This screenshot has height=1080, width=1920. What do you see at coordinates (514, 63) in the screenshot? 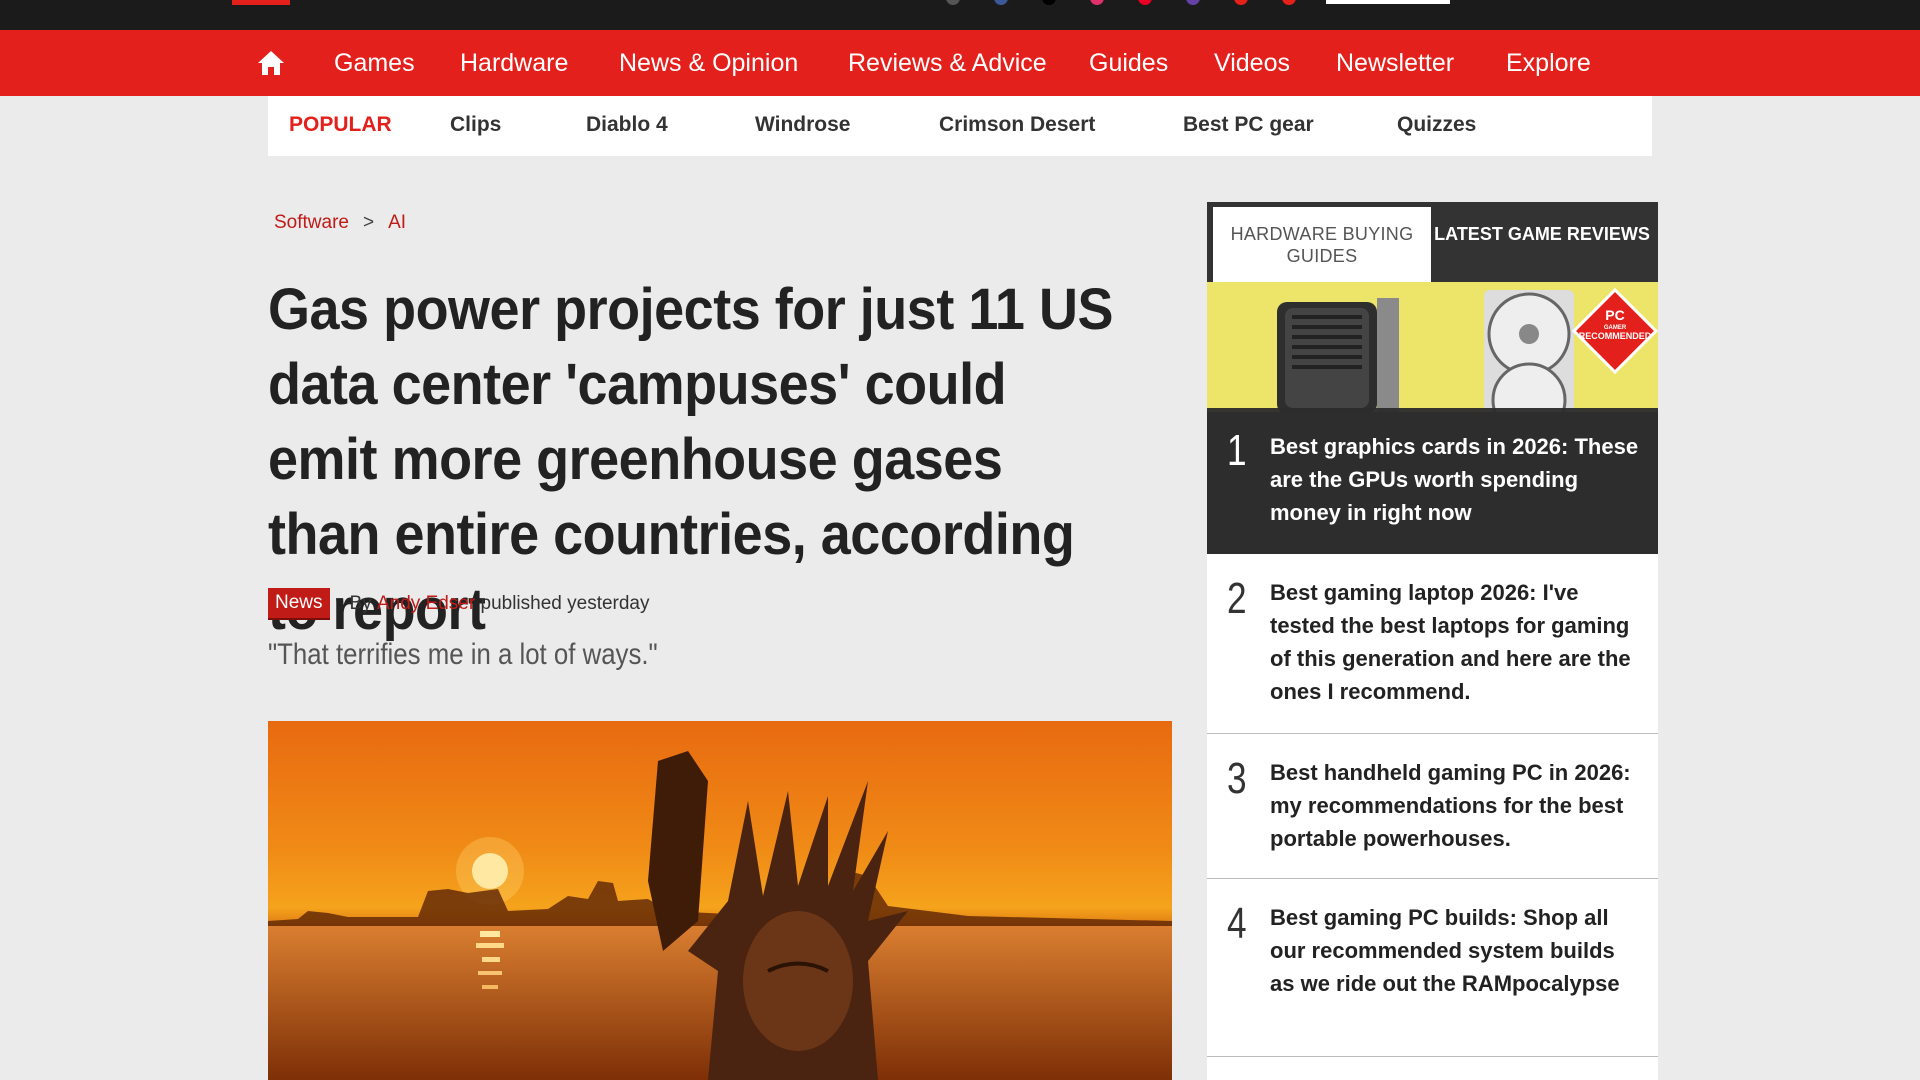
I see `nav-hardware: Hardware` at bounding box center [514, 63].